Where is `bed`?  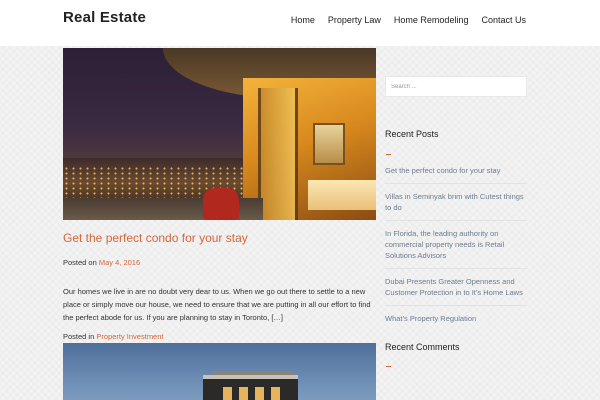 bed is located at coordinates (342, 195).